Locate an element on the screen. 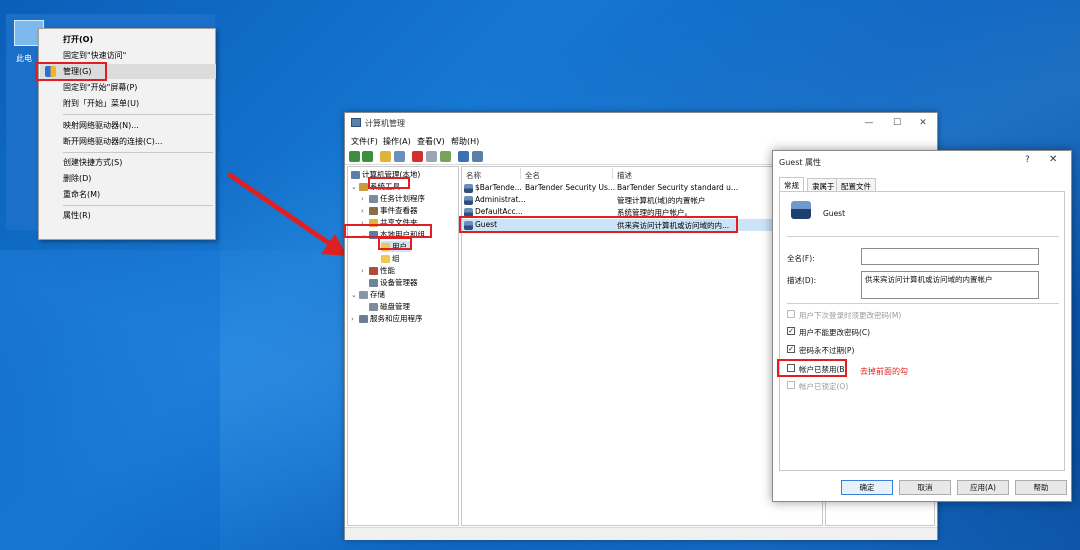  help-button: 帮助 is located at coordinates (1041, 487).